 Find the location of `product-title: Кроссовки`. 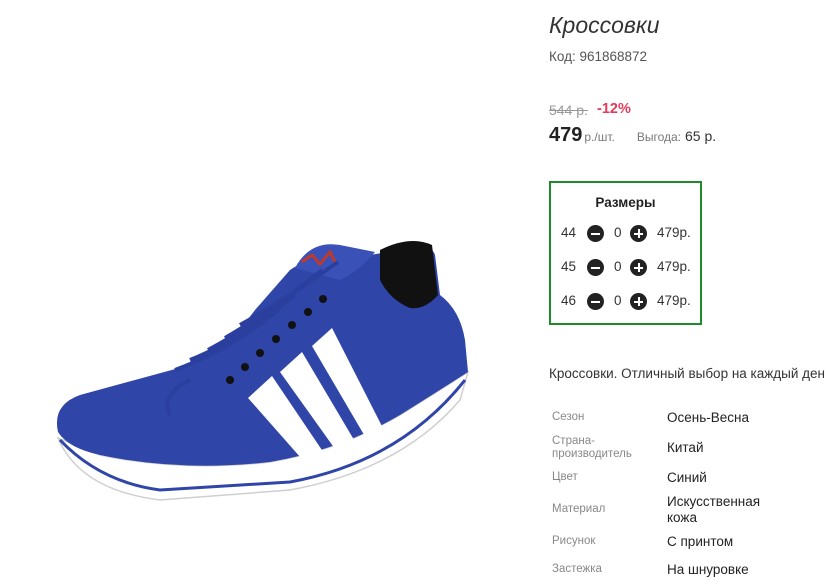

product-title: Кроссовки is located at coordinates (604, 25).